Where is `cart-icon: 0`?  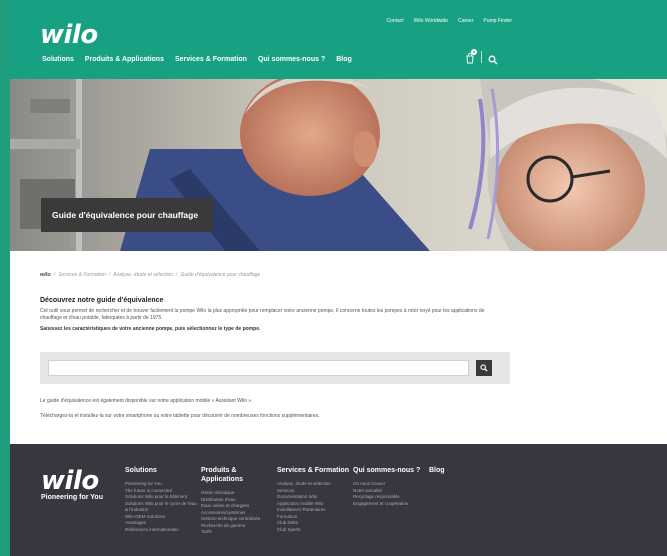 cart-icon: 0 is located at coordinates (471, 56).